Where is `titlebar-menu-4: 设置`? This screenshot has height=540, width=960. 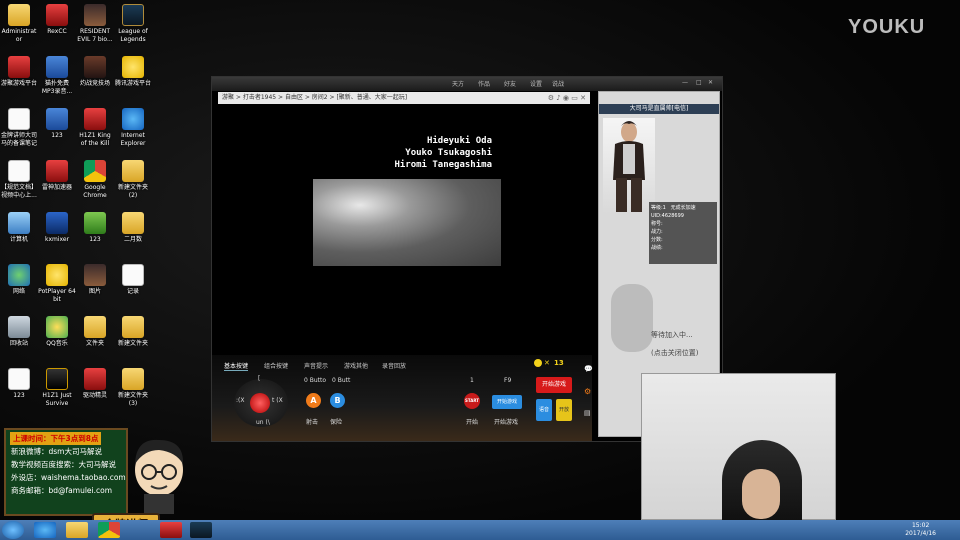
titlebar-menu-4: 设置 is located at coordinates (536, 83).